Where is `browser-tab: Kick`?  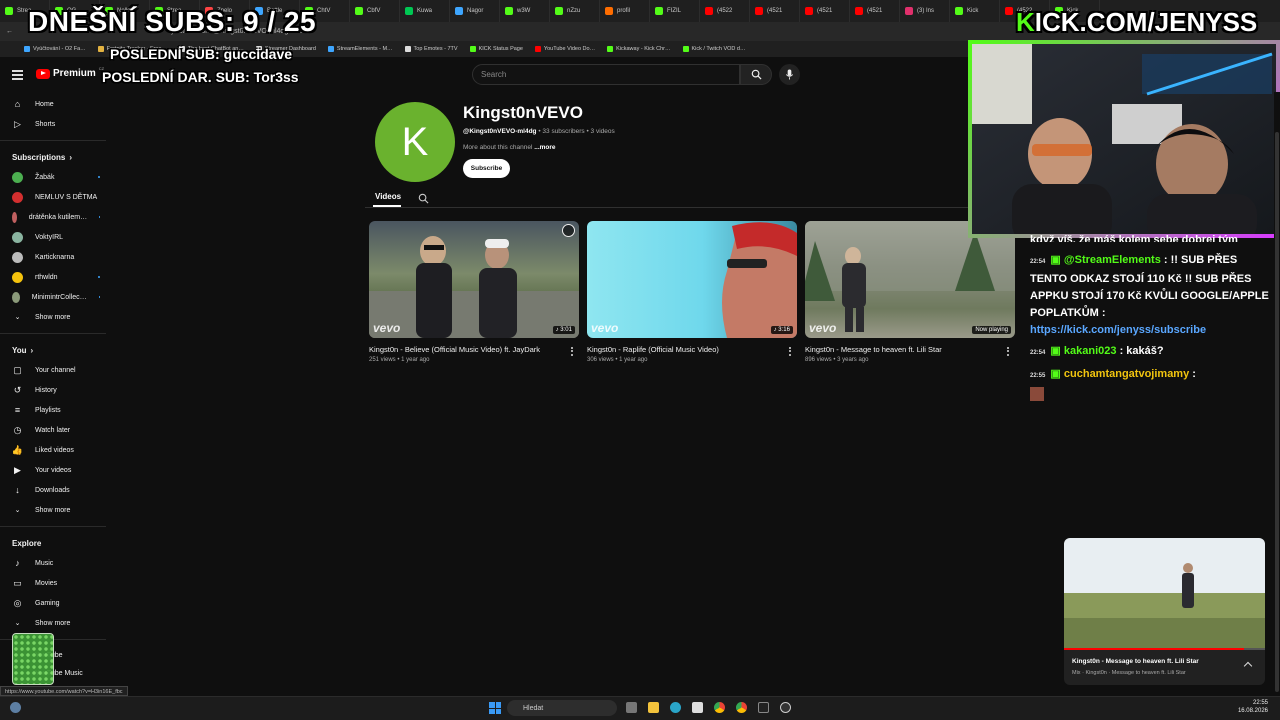 browser-tab: Kick is located at coordinates (975, 11).